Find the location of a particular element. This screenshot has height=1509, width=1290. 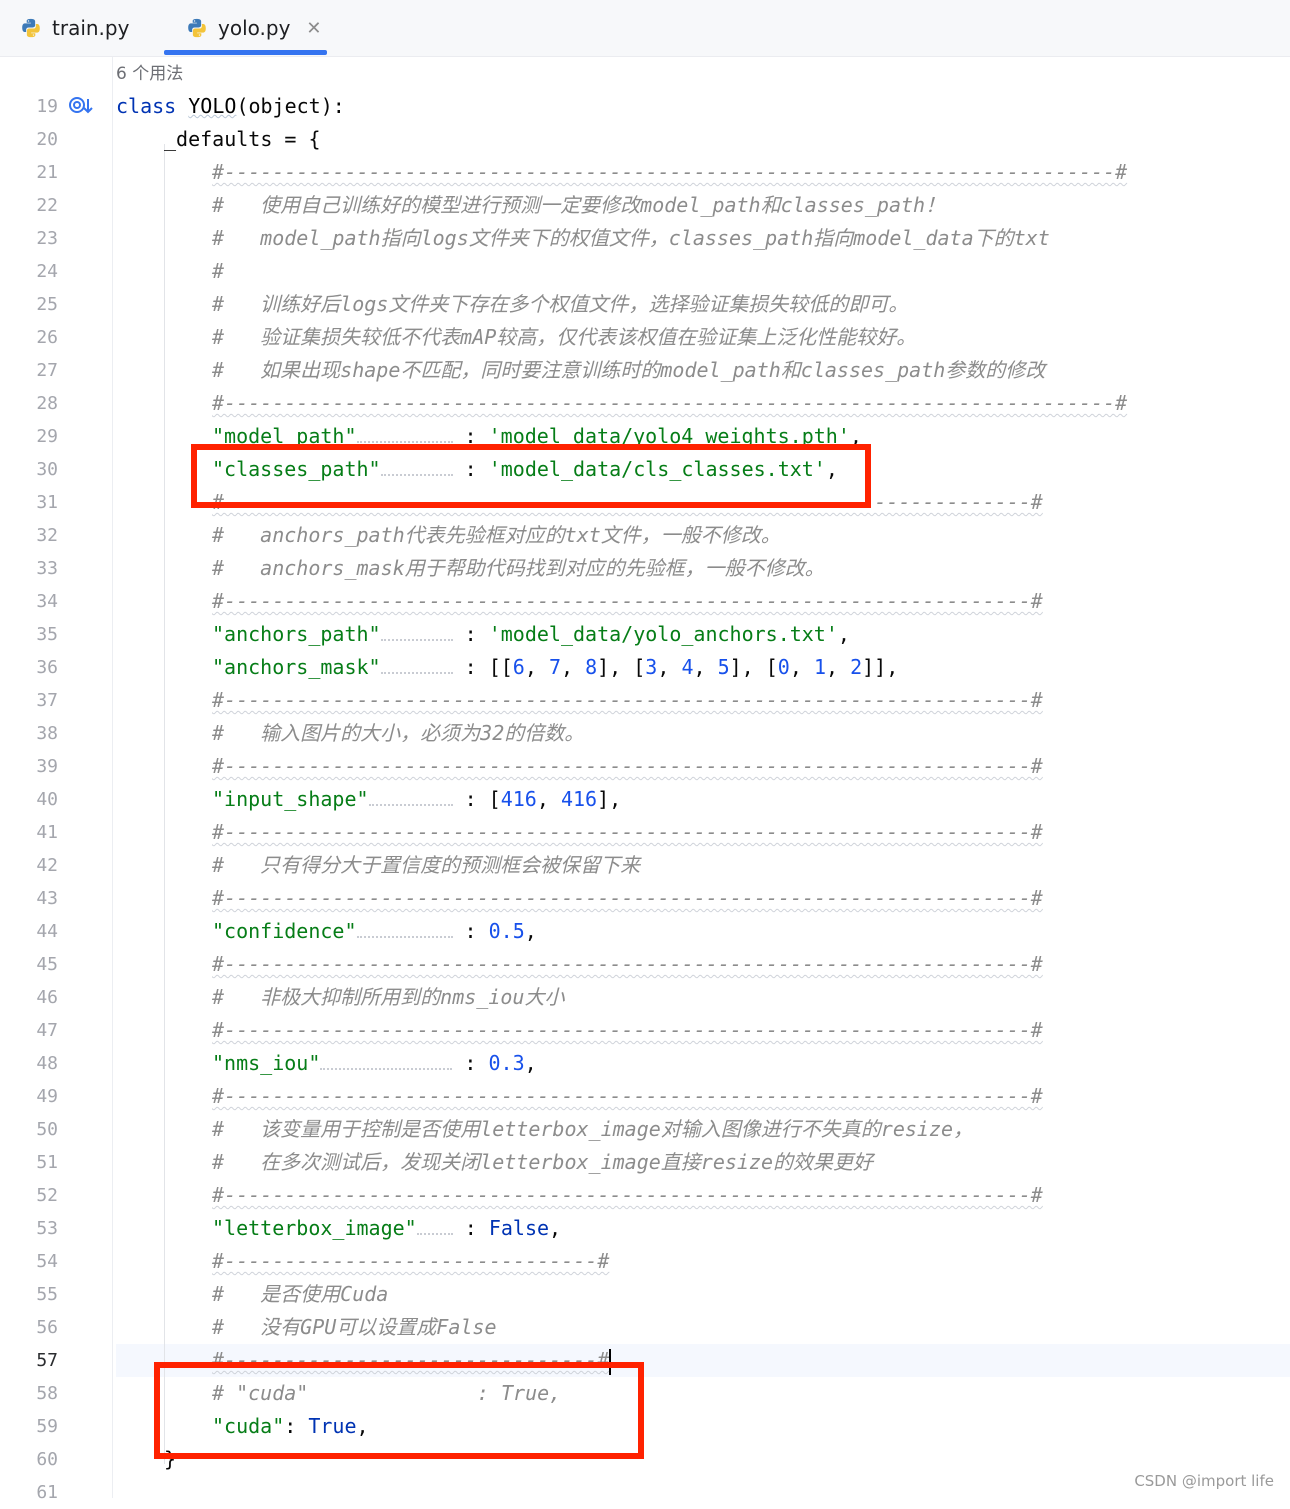

code-line-44: "confidence" : 0.5, is located at coordinates (374, 931).